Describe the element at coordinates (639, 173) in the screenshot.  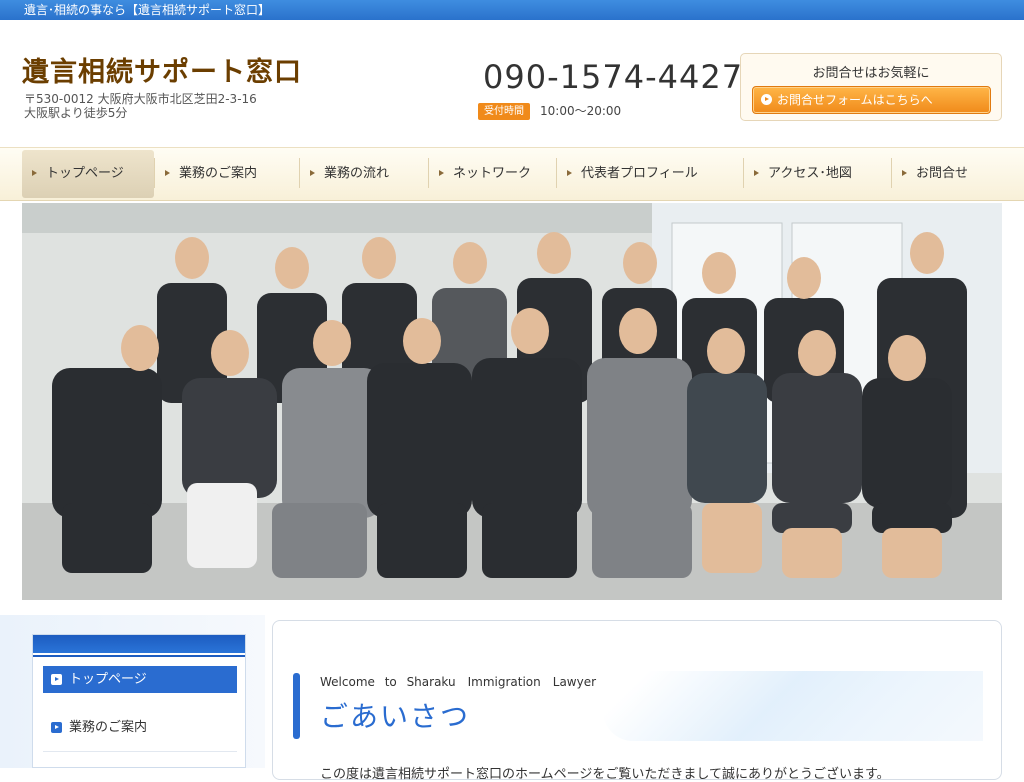
I see `nav-label: 代表者プロフィール` at that location.